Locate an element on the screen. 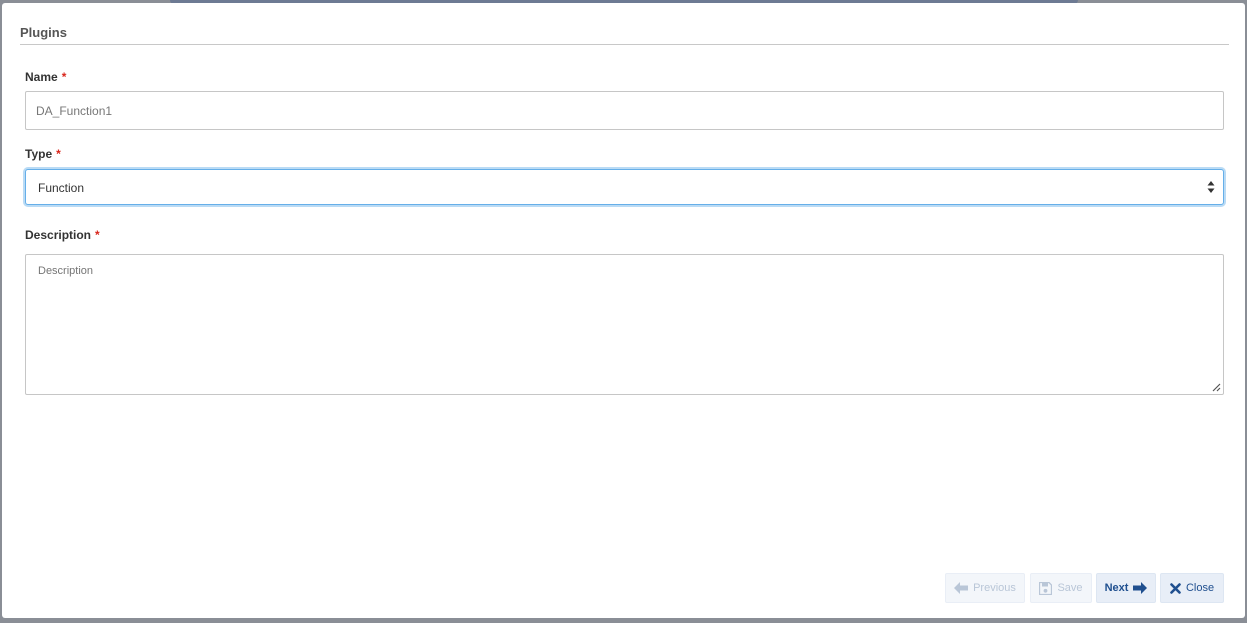  resize-grip-icon is located at coordinates (1216, 387).